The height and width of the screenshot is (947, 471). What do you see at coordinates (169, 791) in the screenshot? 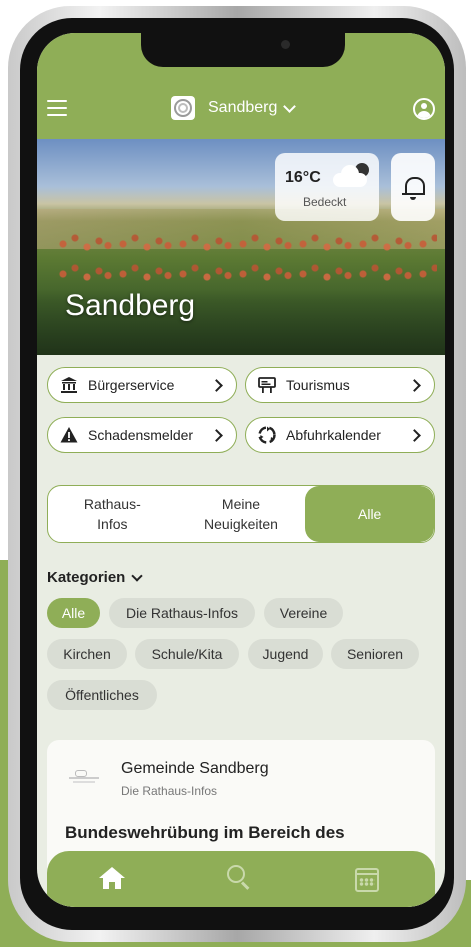
I see `news-category: Die Rathaus-Infos` at bounding box center [169, 791].